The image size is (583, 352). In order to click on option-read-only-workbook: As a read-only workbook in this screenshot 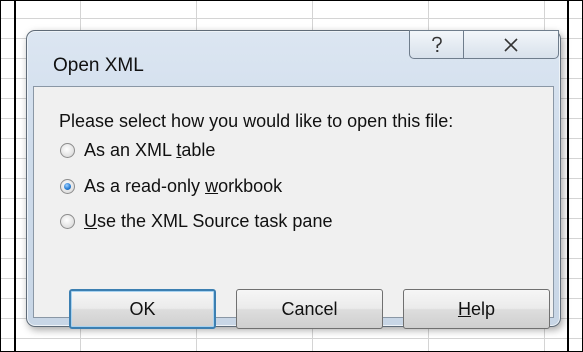, I will do `click(171, 186)`.